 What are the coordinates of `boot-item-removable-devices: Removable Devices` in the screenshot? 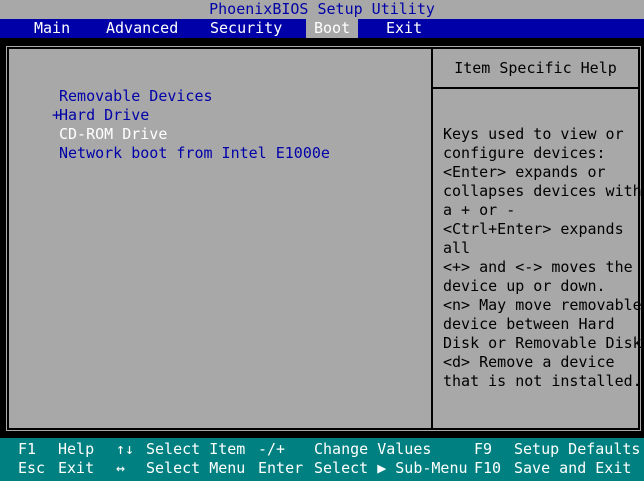 It's located at (191, 96).